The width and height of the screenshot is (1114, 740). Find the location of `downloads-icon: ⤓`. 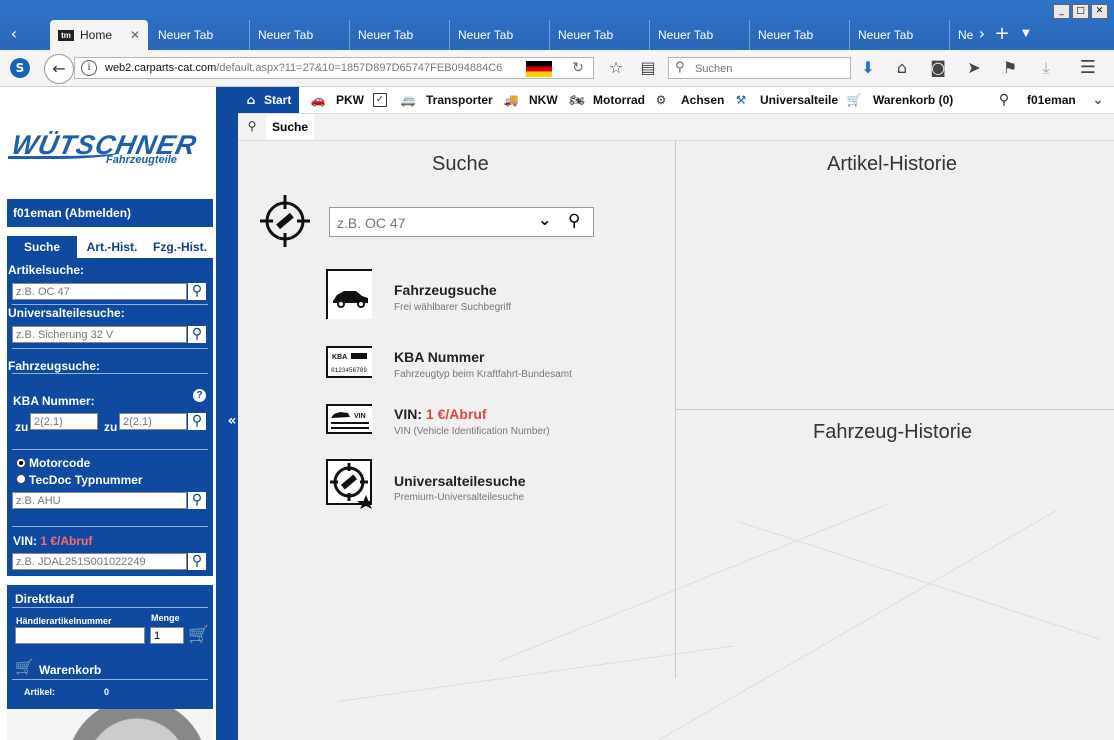

downloads-icon: ⤓ is located at coordinates (1046, 68).